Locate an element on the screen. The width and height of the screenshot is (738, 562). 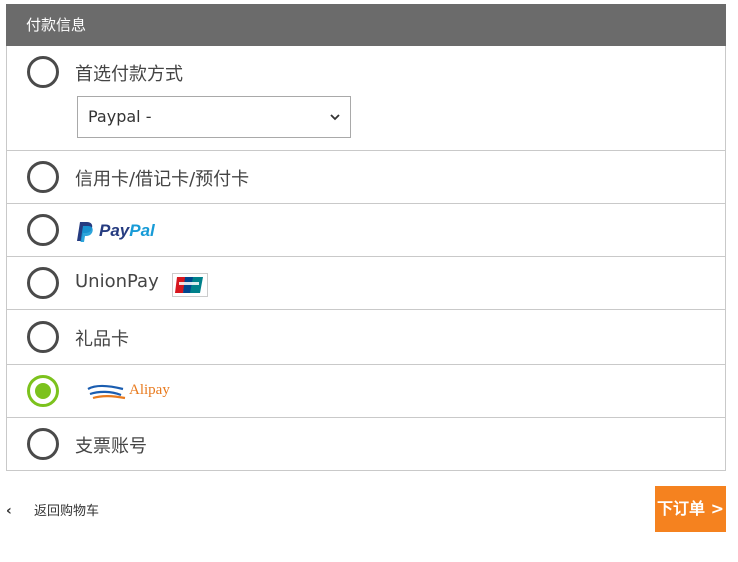
back-to-cart-link: ‹ 返回购物车 is located at coordinates (52, 509).